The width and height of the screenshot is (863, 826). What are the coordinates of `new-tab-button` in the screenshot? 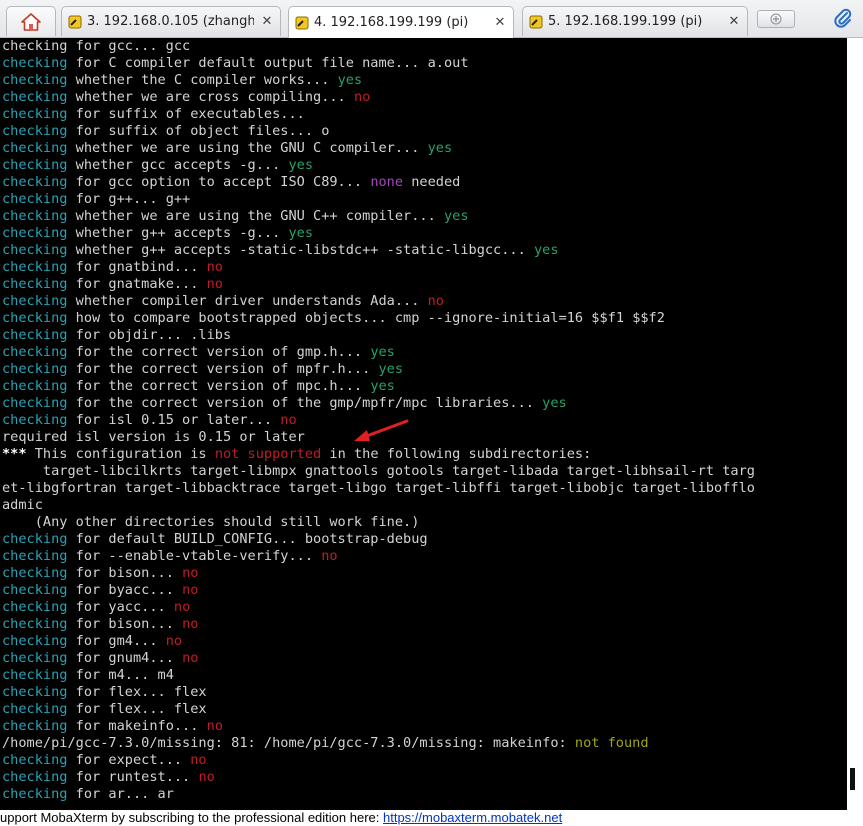 It's located at (776, 19).